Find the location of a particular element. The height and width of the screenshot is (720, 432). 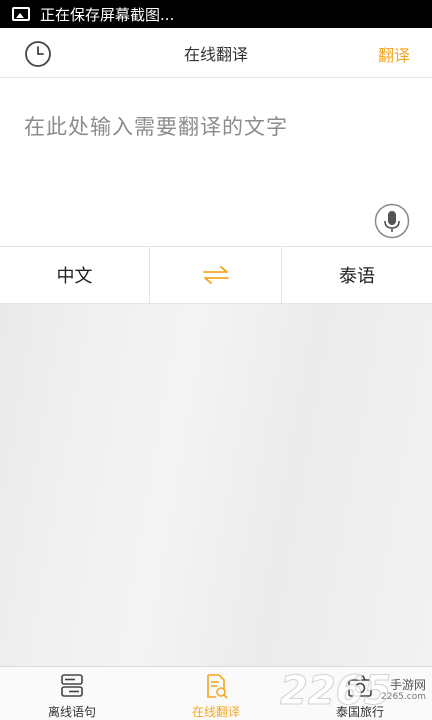

translate-button: 翻译 is located at coordinates (394, 54).